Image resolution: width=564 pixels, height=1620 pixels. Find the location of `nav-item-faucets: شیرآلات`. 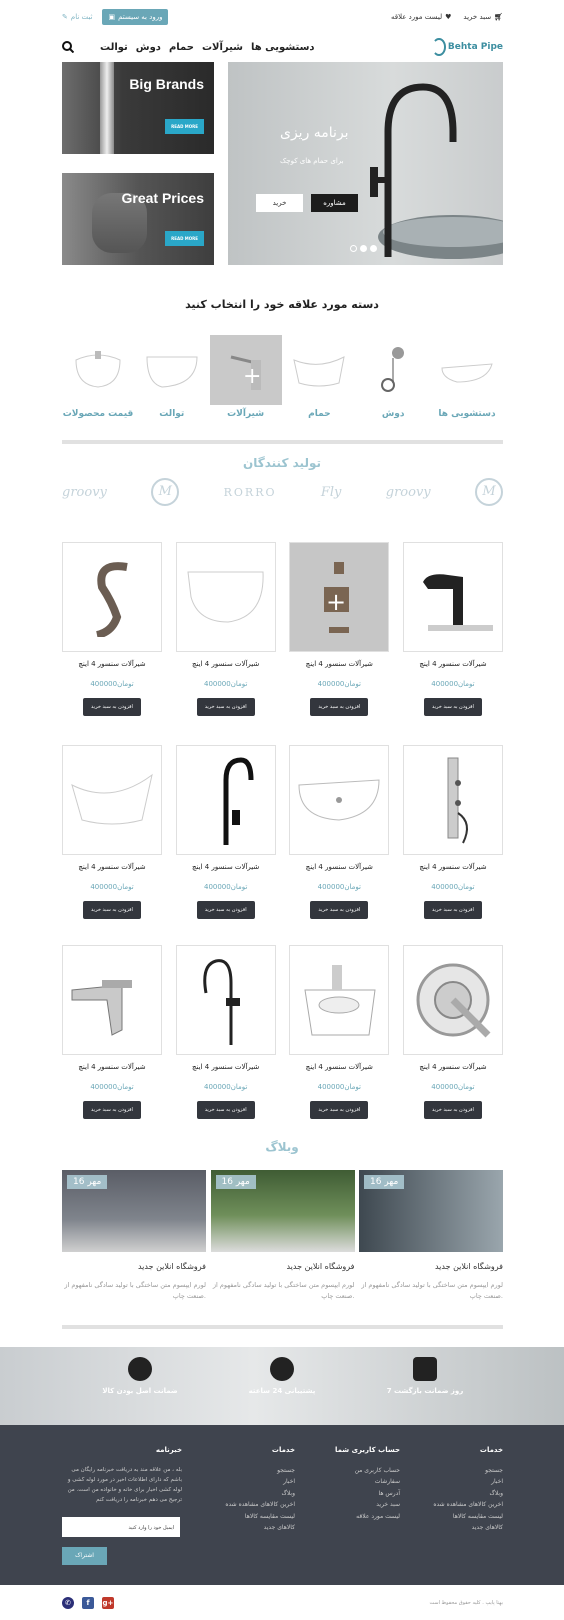

nav-item-faucets: شیرآلات is located at coordinates (222, 47).